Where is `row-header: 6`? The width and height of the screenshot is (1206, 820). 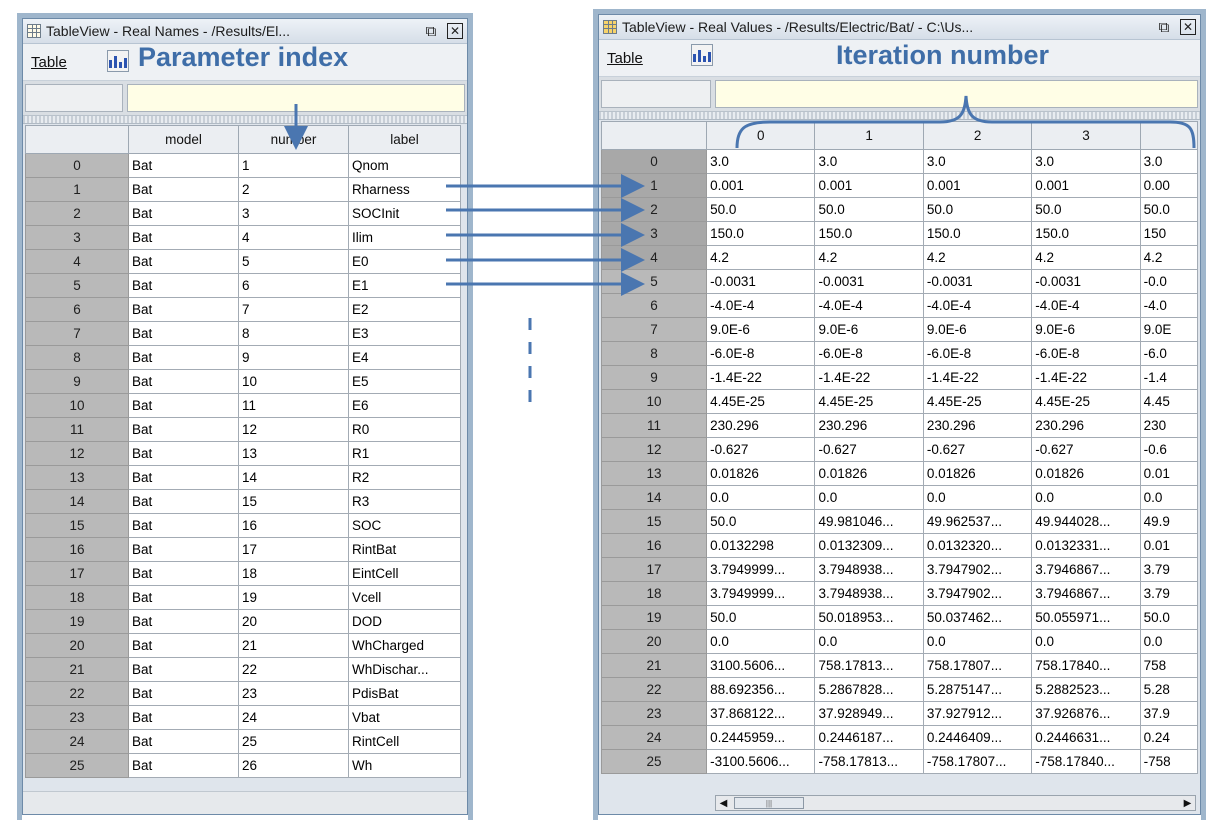
row-header: 6 is located at coordinates (77, 309).